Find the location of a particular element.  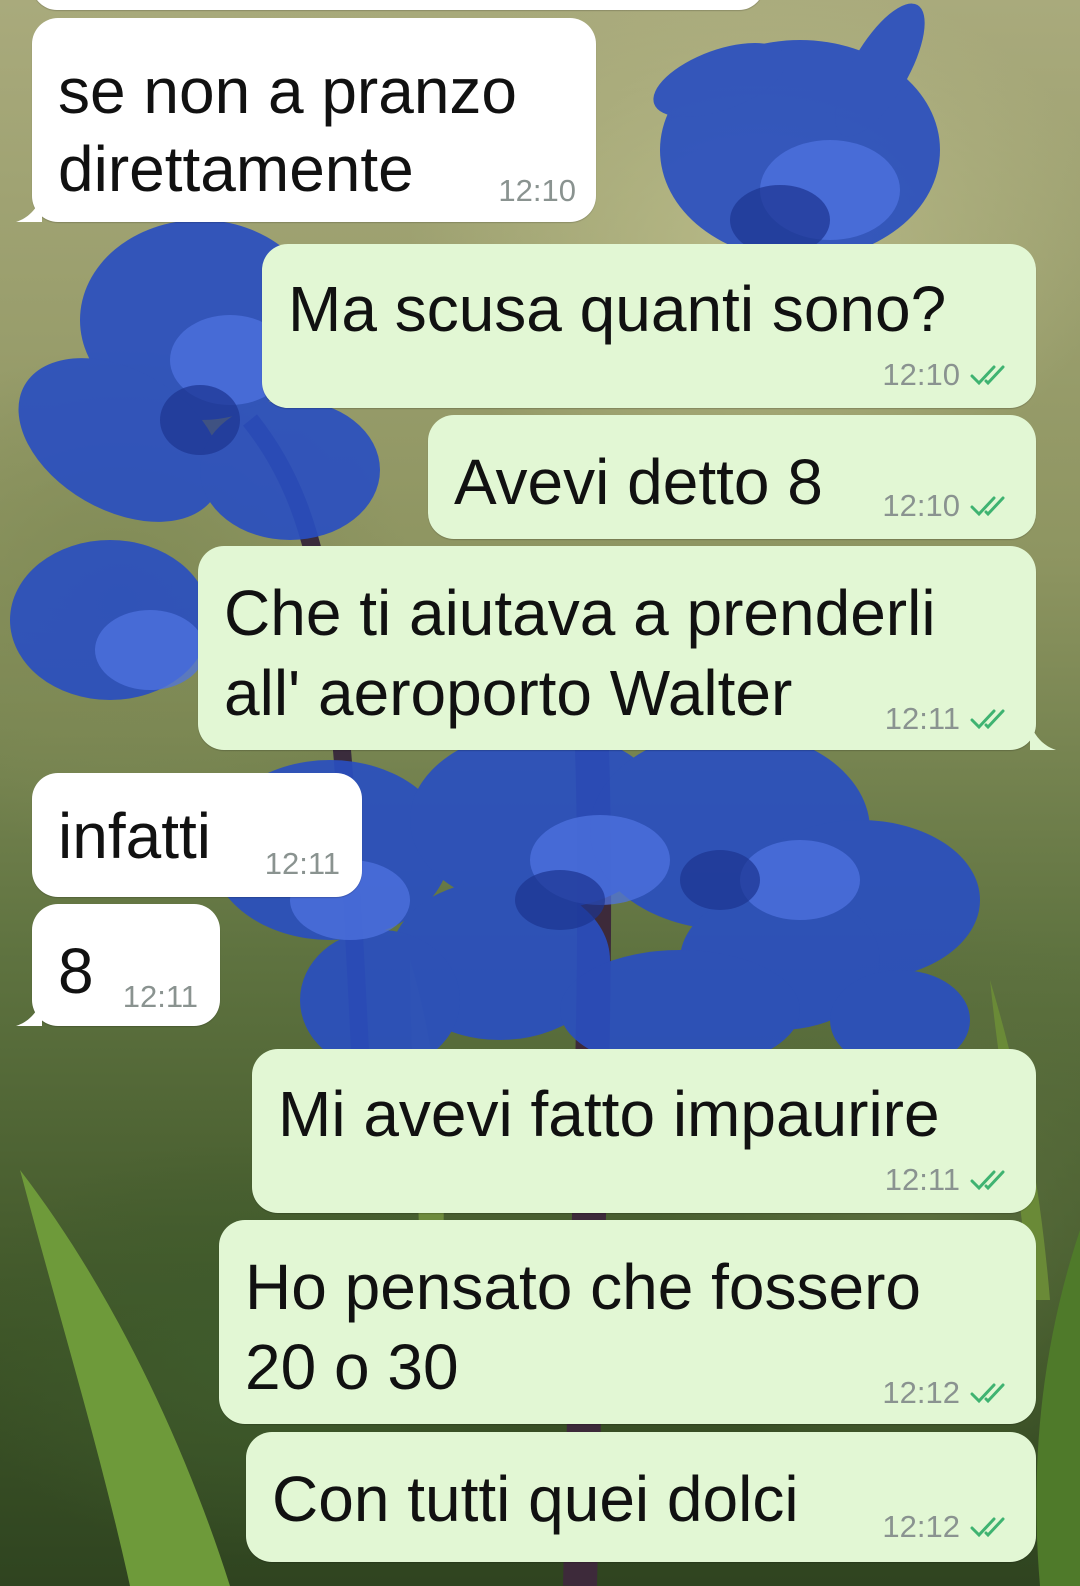

message-text-line: all' aeroporto Walter is located at coordinates (508, 693).